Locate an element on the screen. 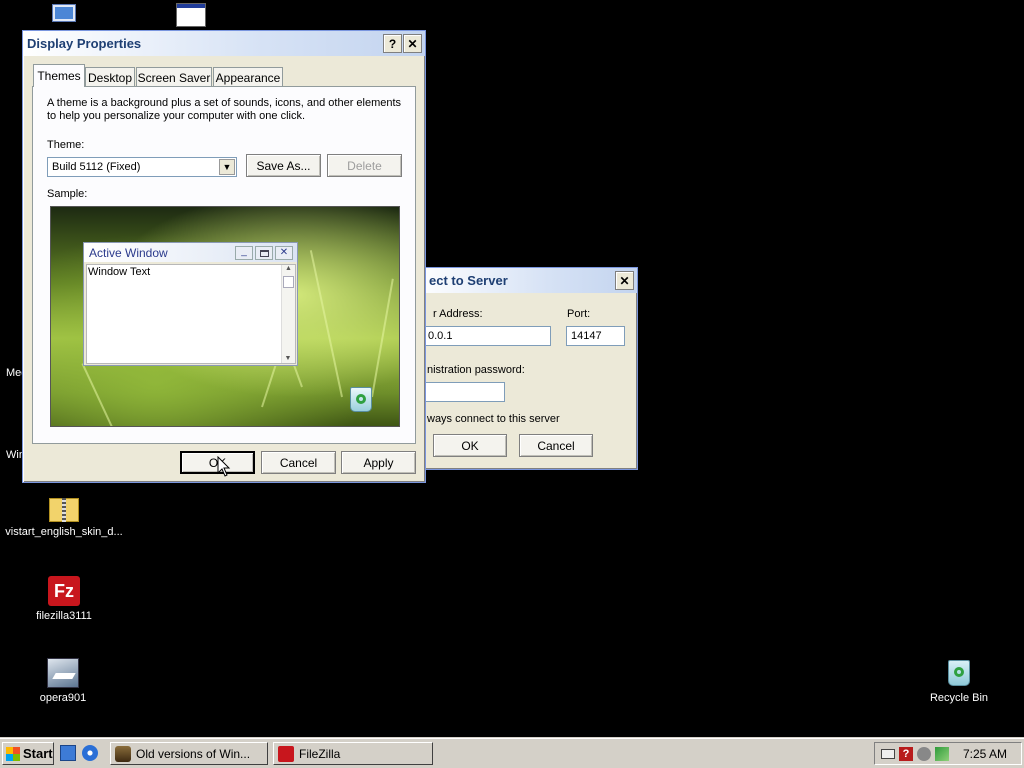 Image resolution: width=1024 pixels, height=768 pixels. theme-select-value: Build 5112 (Fixed) is located at coordinates (96, 167).